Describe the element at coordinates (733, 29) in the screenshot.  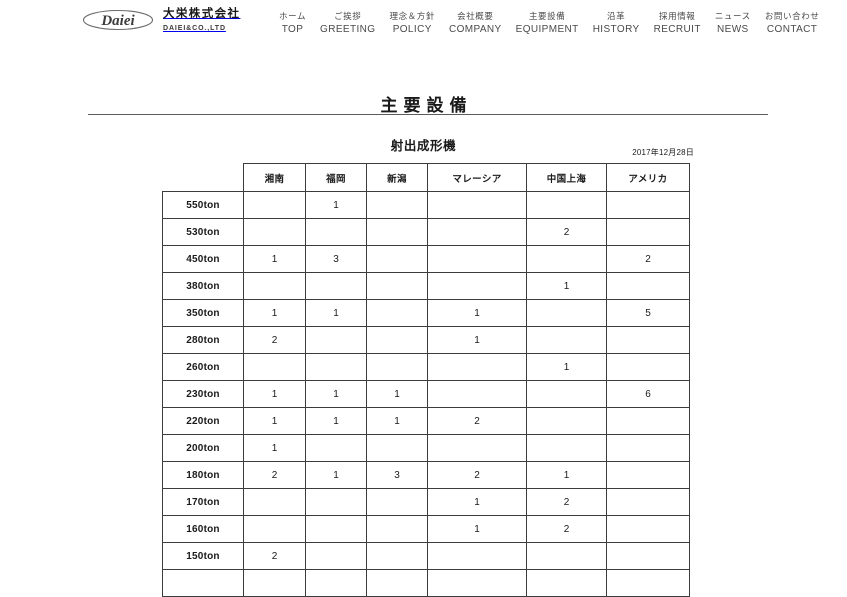
I see `nav-item-news-label-en: NEWS` at that location.